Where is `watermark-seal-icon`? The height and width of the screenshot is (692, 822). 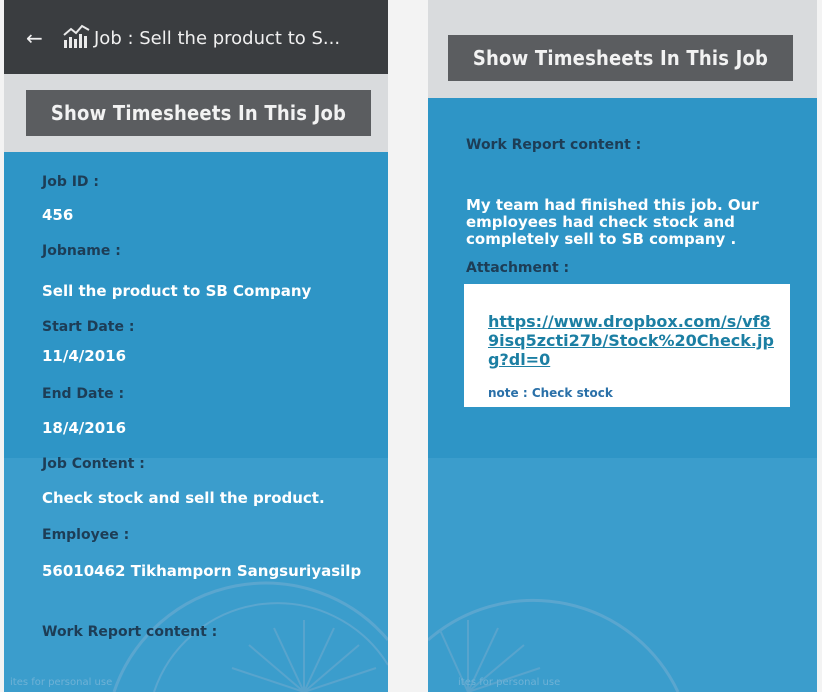 watermark-seal-icon is located at coordinates (554, 645).